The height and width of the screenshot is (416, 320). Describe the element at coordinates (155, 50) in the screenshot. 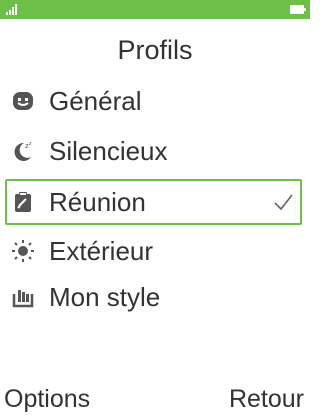

I see `page-title: Profils` at that location.